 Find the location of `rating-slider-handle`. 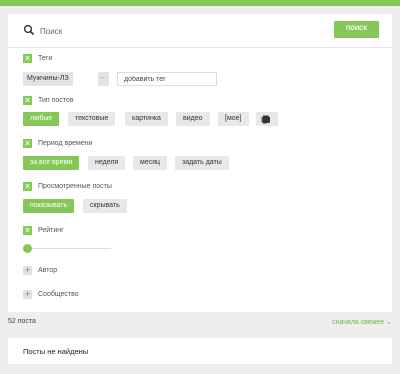

rating-slider-handle is located at coordinates (27, 248).